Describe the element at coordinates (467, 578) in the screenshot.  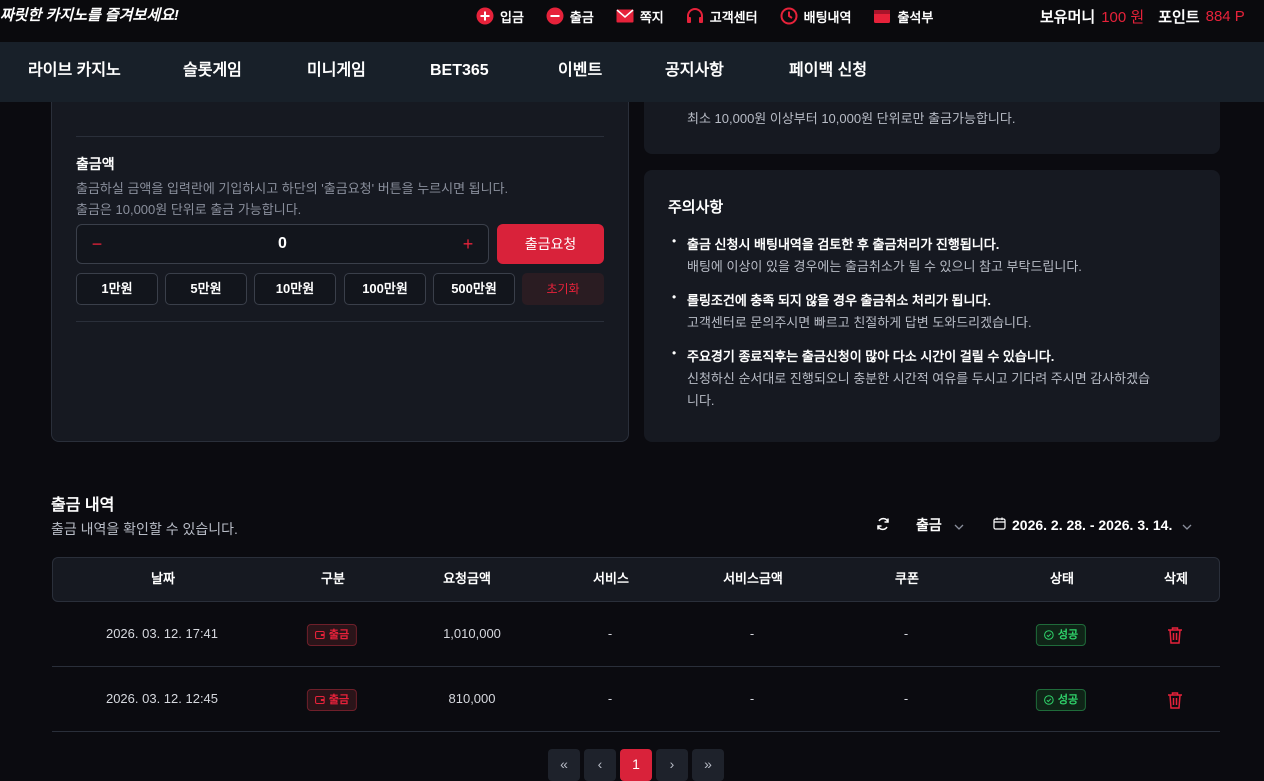
I see `column-header-amount: 요청금액` at that location.